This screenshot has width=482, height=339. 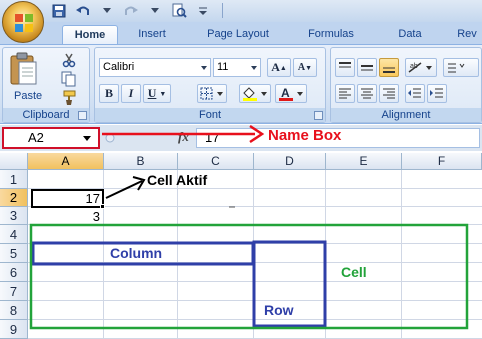 I want to click on cell-a3: 3, so click(x=65, y=216).